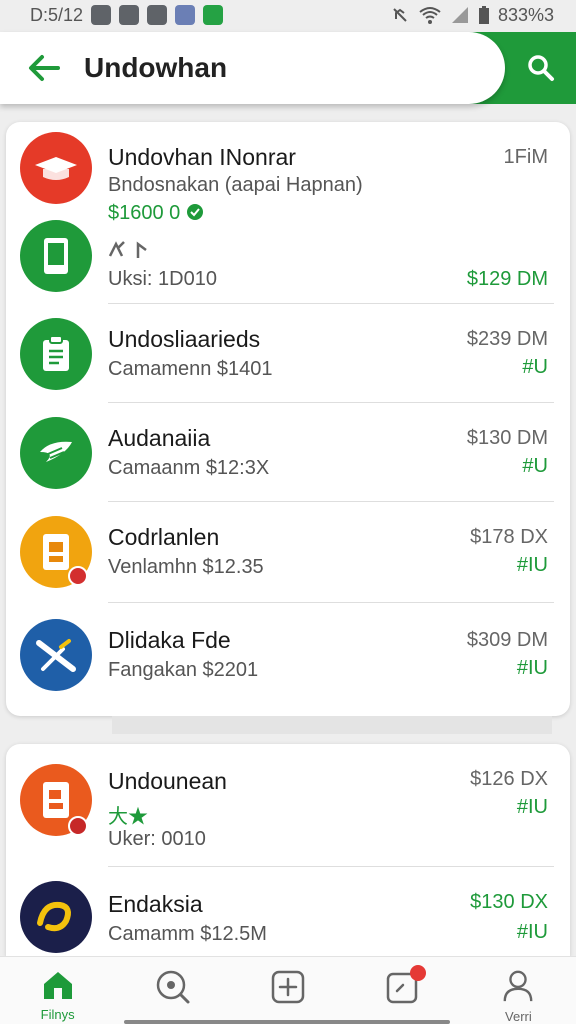 The width and height of the screenshot is (576, 1024). I want to click on item-amount: $1600 0, so click(156, 213).